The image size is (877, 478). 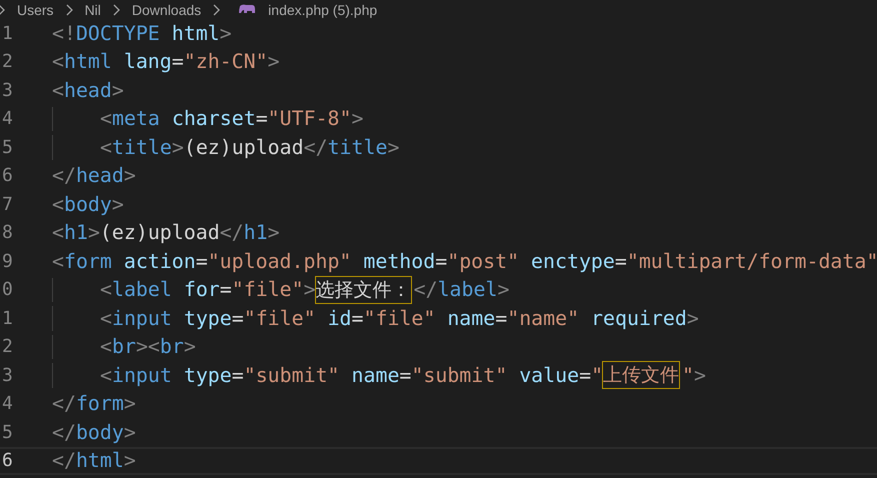 I want to click on breadcrumb-item: Downloads, so click(x=167, y=10).